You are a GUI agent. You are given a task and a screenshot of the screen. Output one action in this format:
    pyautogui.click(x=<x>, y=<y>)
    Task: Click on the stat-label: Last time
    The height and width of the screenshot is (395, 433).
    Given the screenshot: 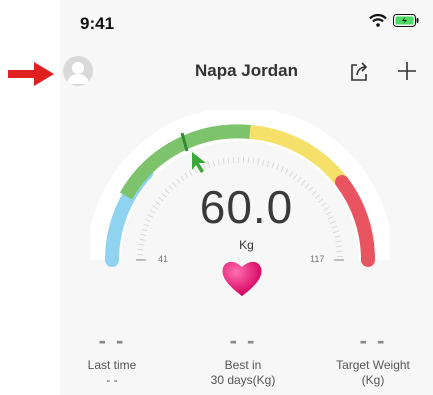 What is the action you would take?
    pyautogui.click(x=112, y=365)
    